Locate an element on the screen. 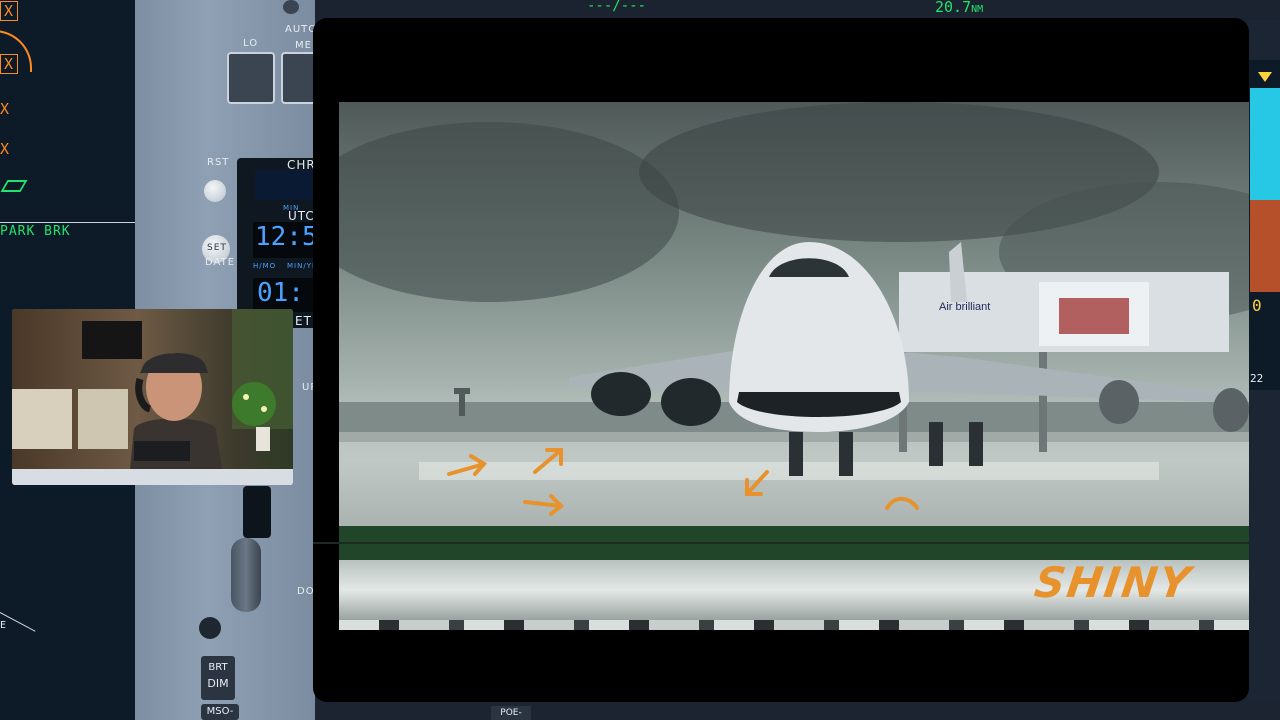  hmo-label: H/MO is located at coordinates (265, 266).